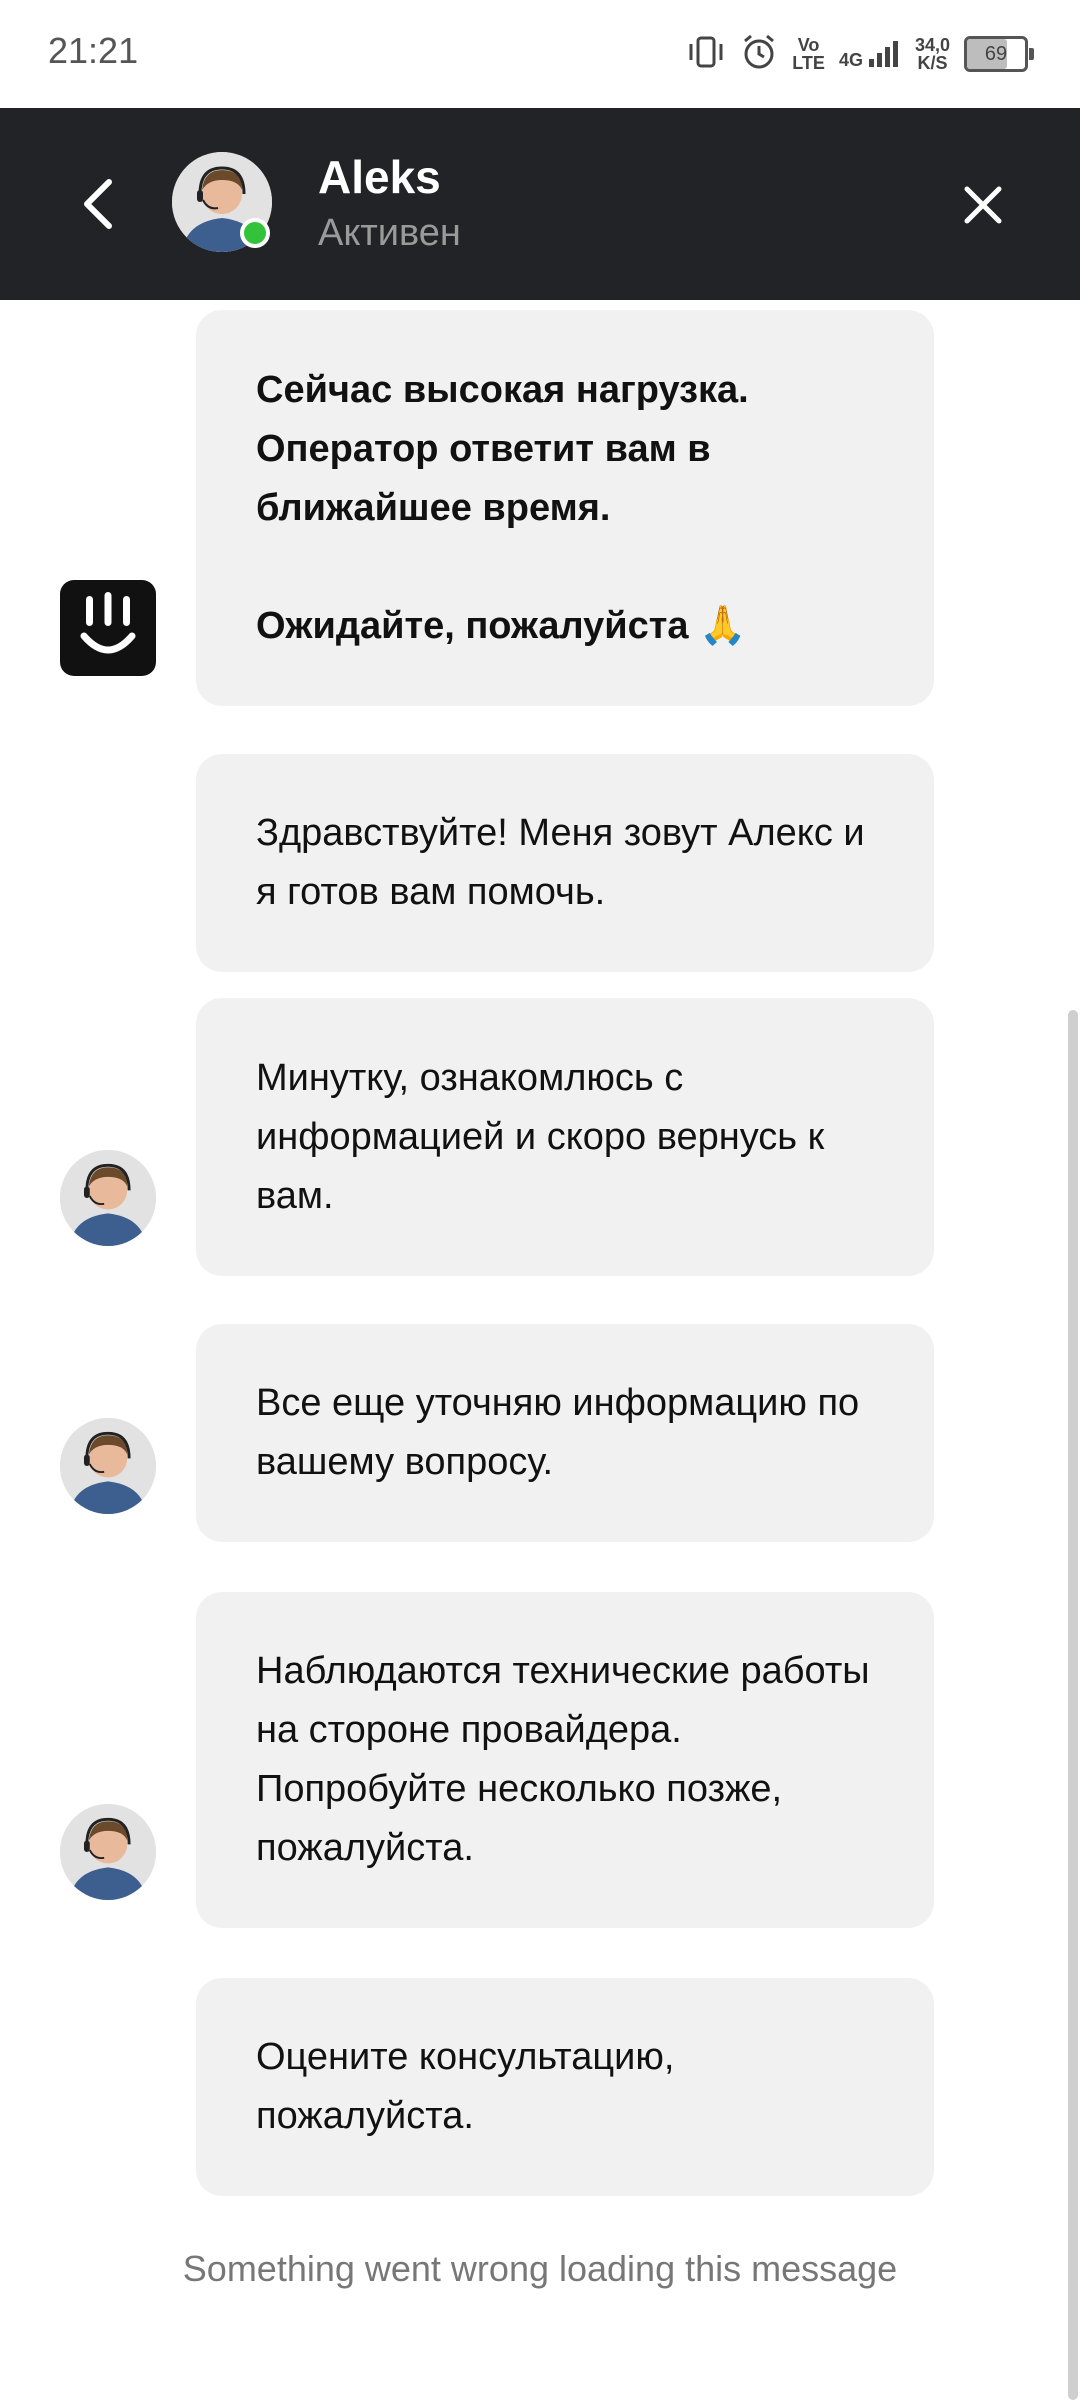 The width and height of the screenshot is (1080, 2400). Describe the element at coordinates (996, 54) in the screenshot. I see `battery-level: 69` at that location.